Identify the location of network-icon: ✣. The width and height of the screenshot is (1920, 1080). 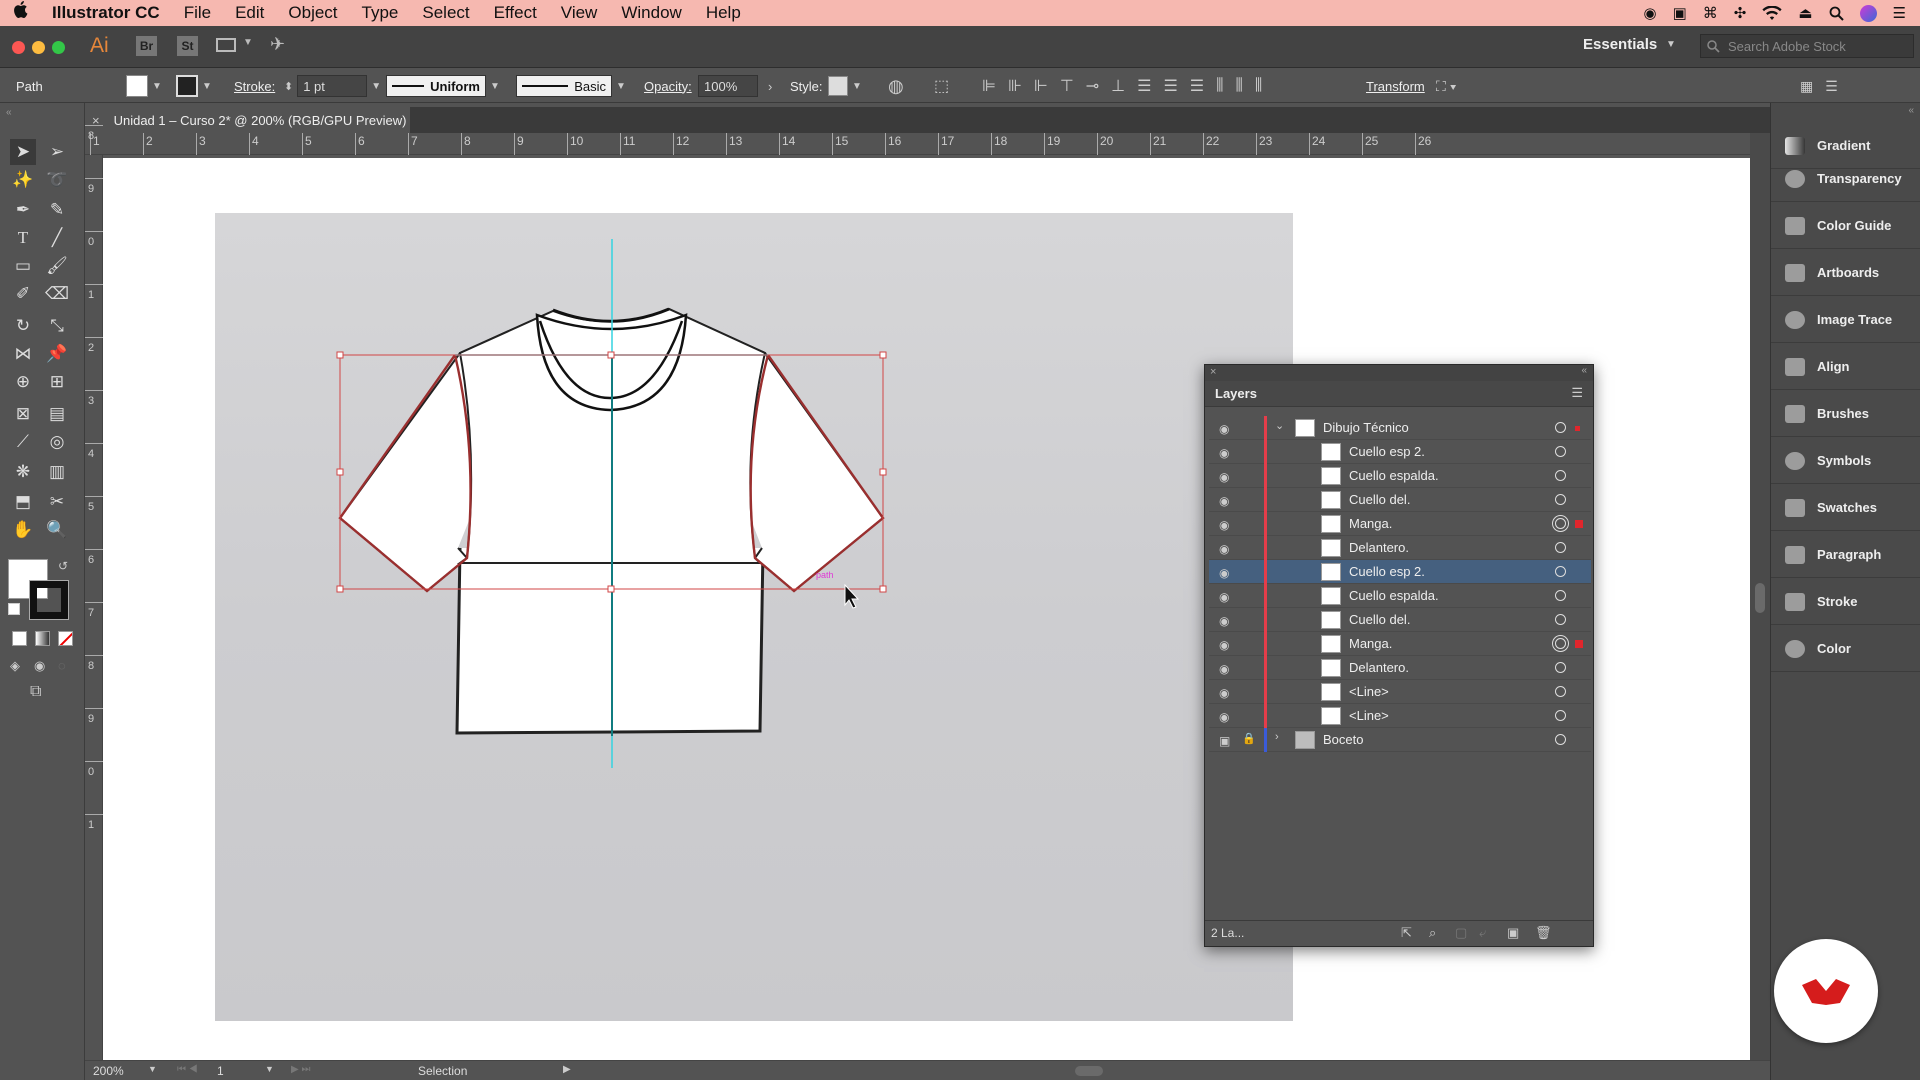
(1740, 13).